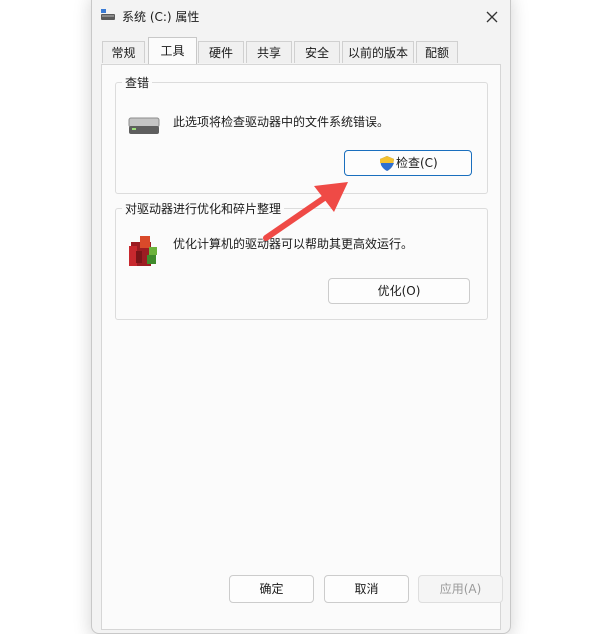 The width and height of the screenshot is (600, 634). I want to click on tab-quota: 配额, so click(437, 52).